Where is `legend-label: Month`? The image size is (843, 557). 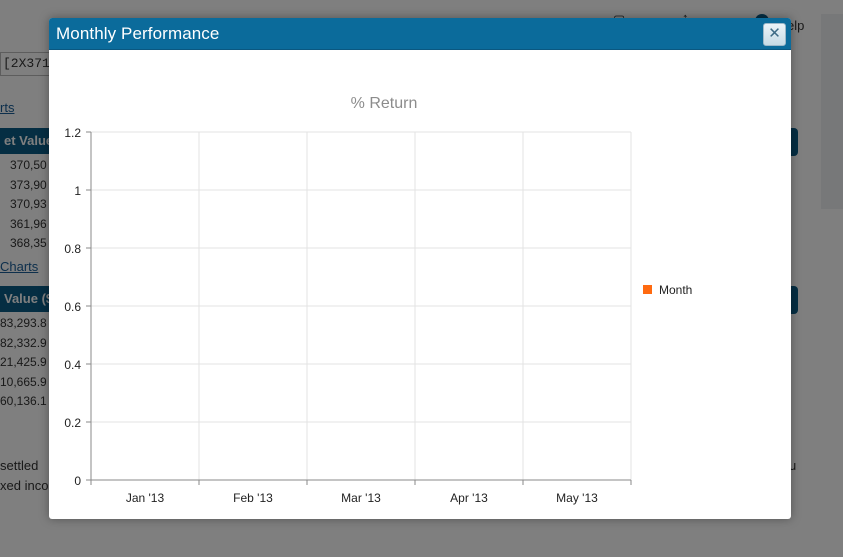
legend-label: Month is located at coordinates (675, 290).